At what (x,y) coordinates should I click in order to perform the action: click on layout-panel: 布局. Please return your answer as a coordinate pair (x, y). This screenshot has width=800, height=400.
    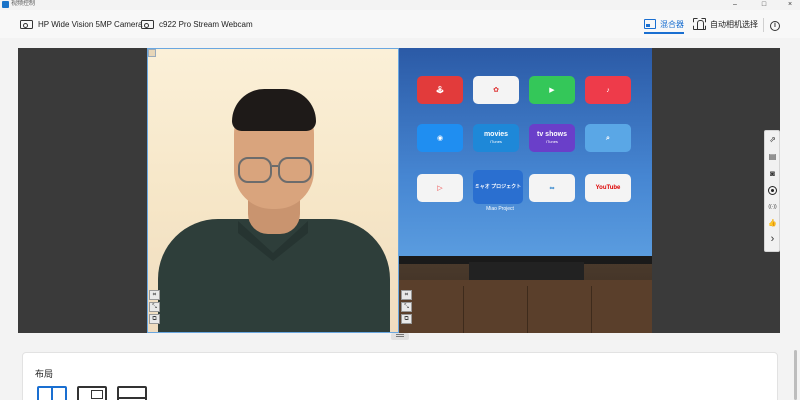
    Looking at the image, I should click on (400, 376).